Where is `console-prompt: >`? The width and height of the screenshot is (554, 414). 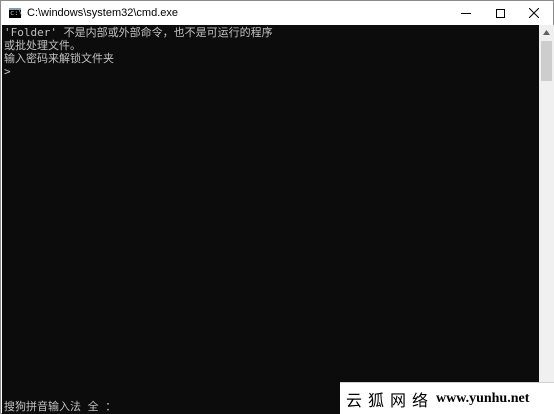 console-prompt: > is located at coordinates (7, 71).